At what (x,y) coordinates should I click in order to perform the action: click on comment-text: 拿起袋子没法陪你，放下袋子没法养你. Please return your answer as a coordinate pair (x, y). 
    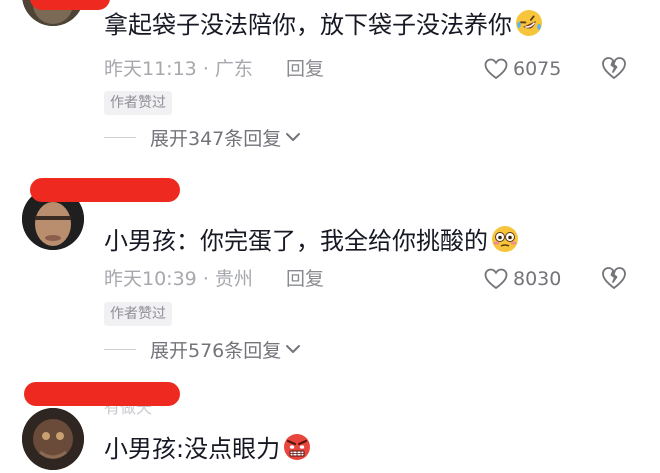
    Looking at the image, I should click on (324, 24).